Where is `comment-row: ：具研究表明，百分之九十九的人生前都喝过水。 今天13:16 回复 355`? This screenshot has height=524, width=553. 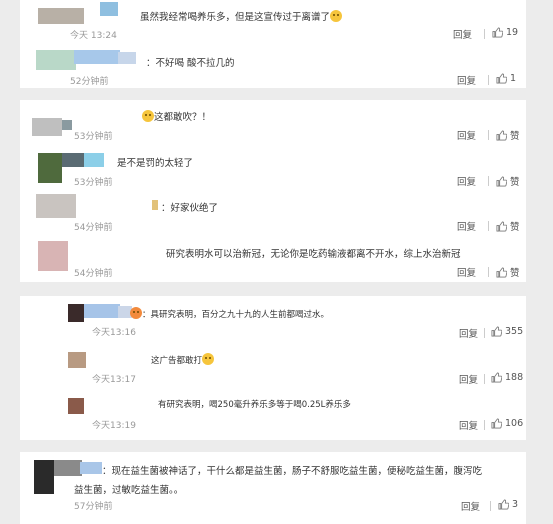
comment-row: ：具研究表明，百分之九十九的人生前都喝过水。 今天13:16 回复 355 is located at coordinates (273, 319).